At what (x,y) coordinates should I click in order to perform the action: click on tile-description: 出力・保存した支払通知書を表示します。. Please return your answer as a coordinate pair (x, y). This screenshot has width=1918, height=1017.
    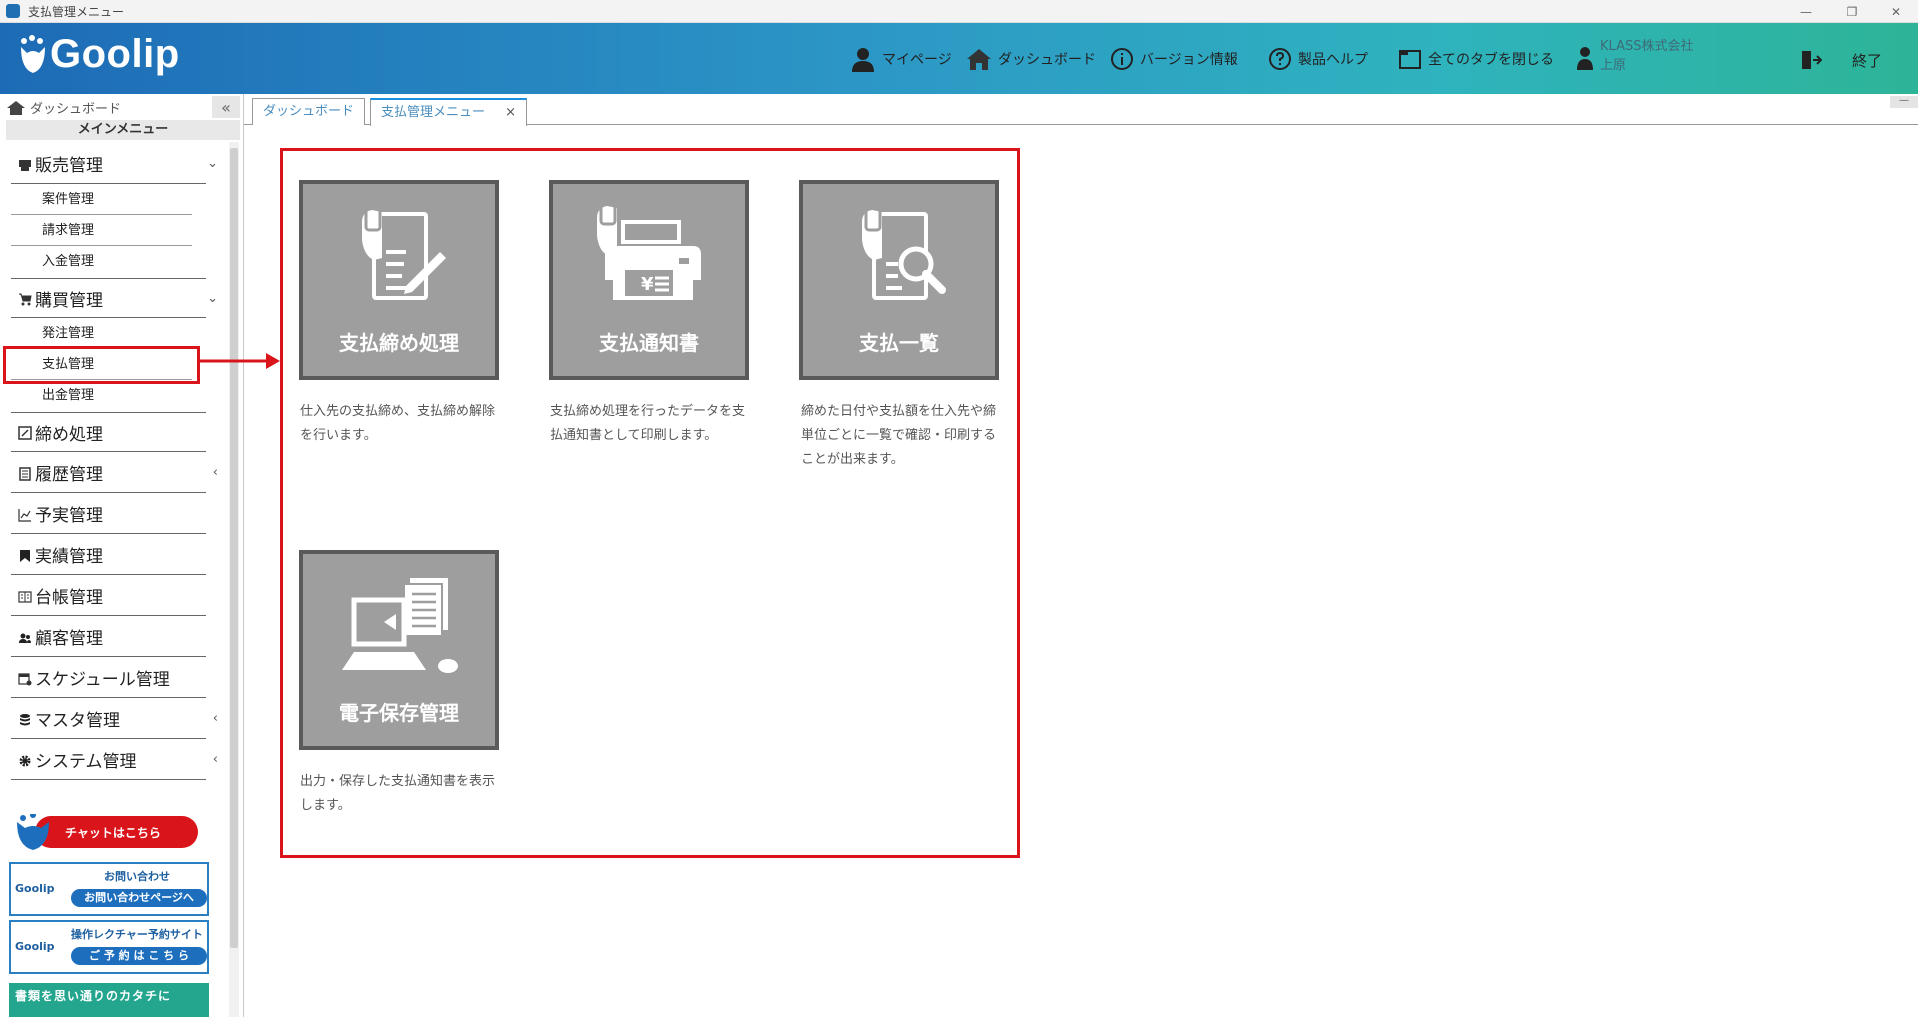
    Looking at the image, I should click on (398, 793).